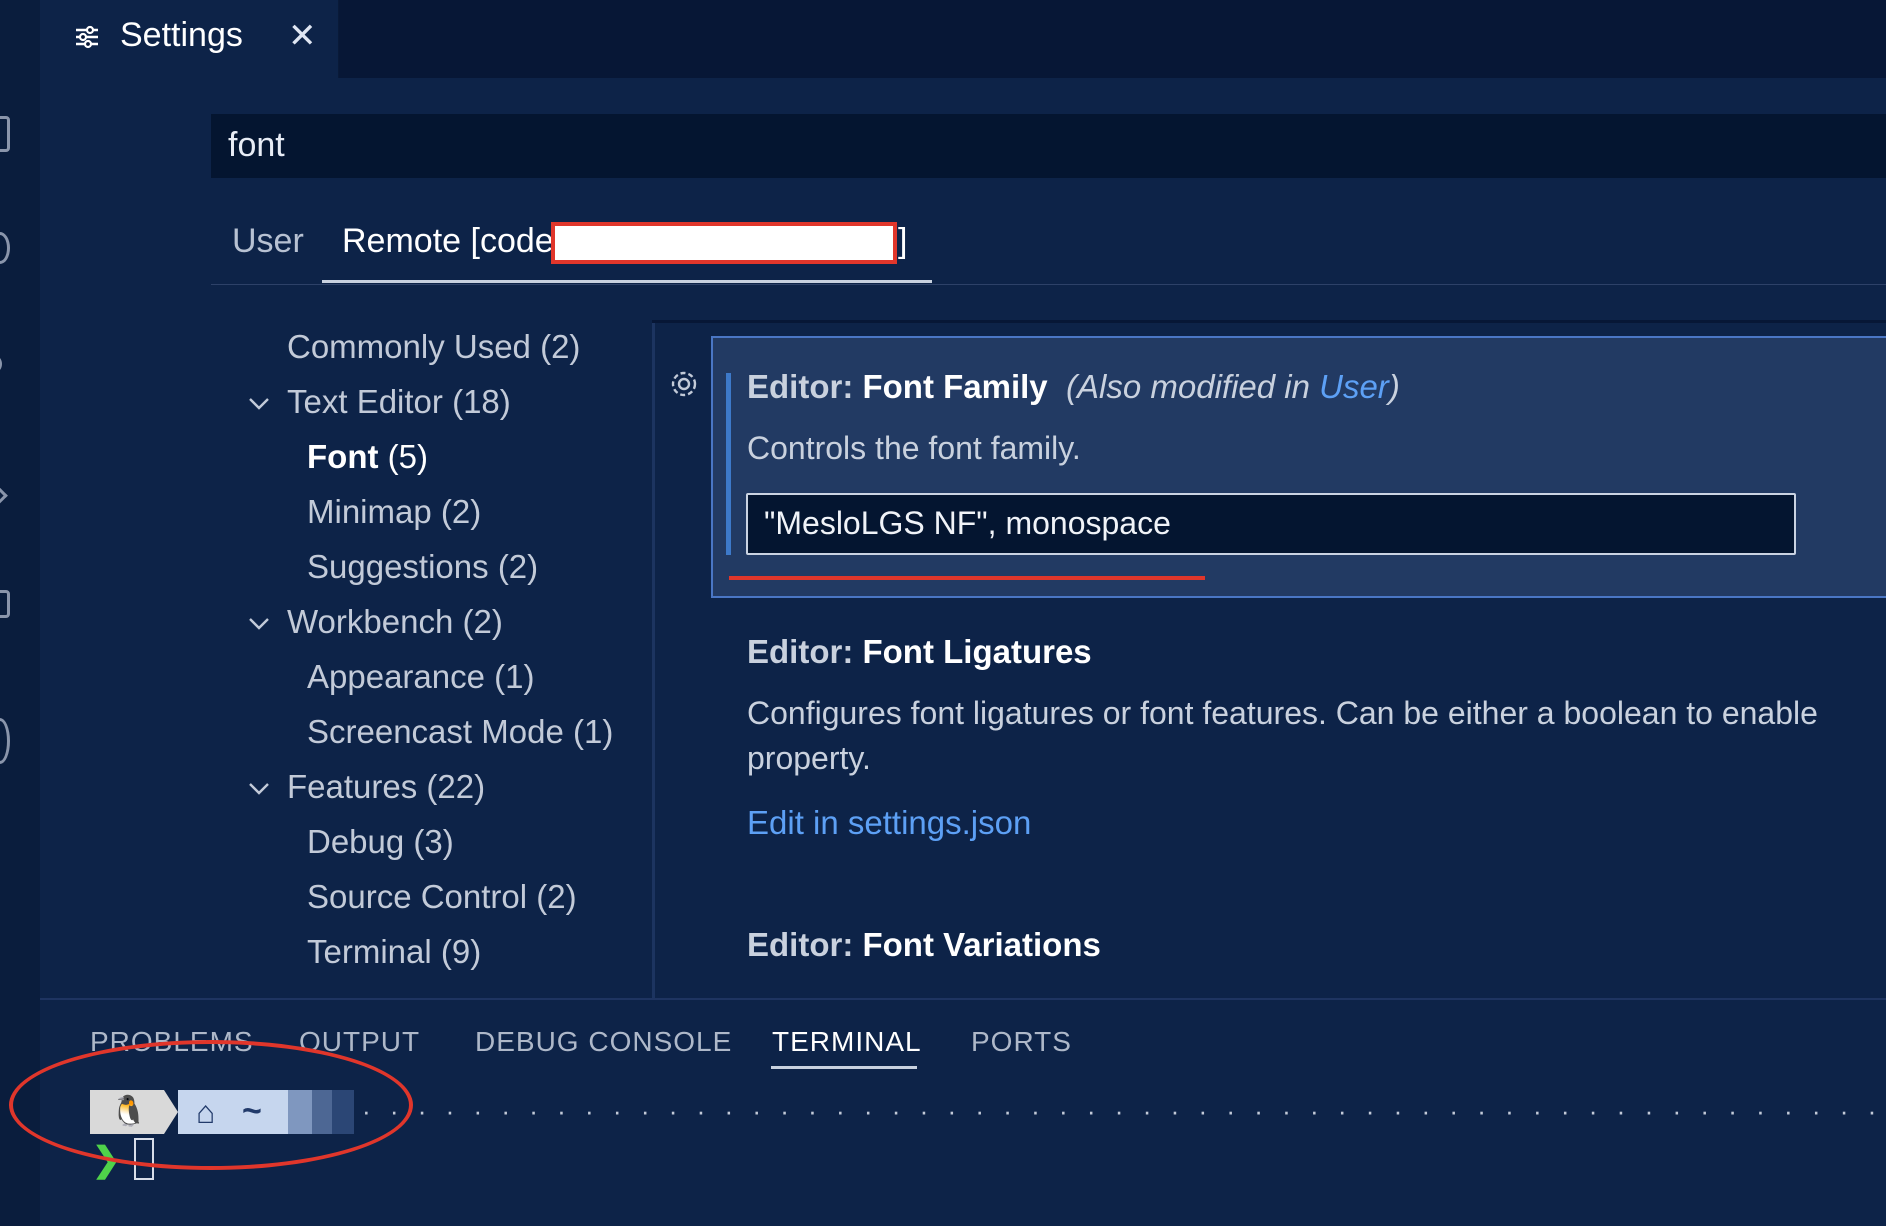  Describe the element at coordinates (889, 823) in the screenshot. I see `edit-in-settings-json-link: Edit in settings.json` at that location.